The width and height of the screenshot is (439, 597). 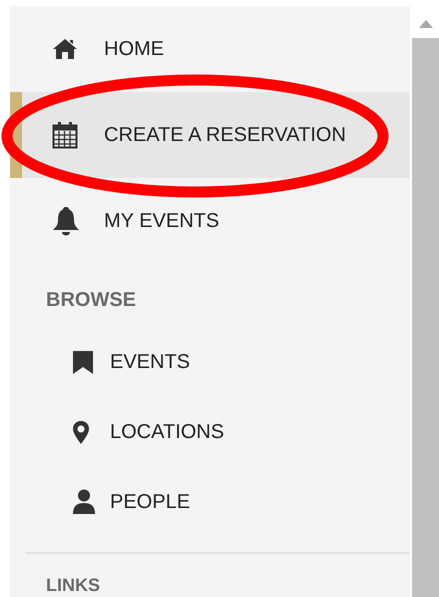 I want to click on nav-item: EVENTS, so click(x=210, y=362).